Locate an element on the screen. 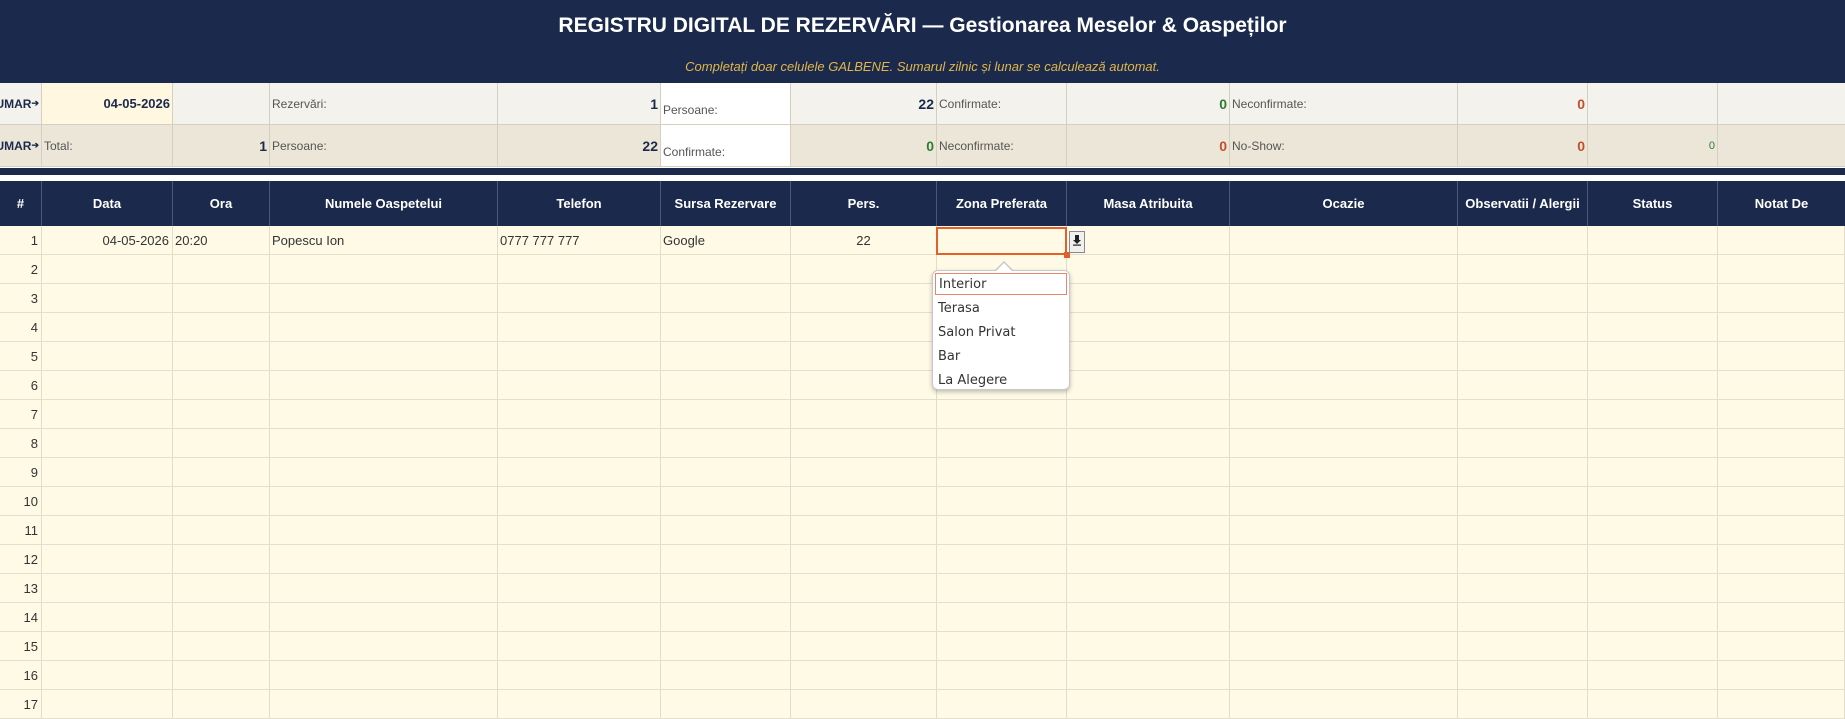  table-cell-num: 16 is located at coordinates (21, 675).